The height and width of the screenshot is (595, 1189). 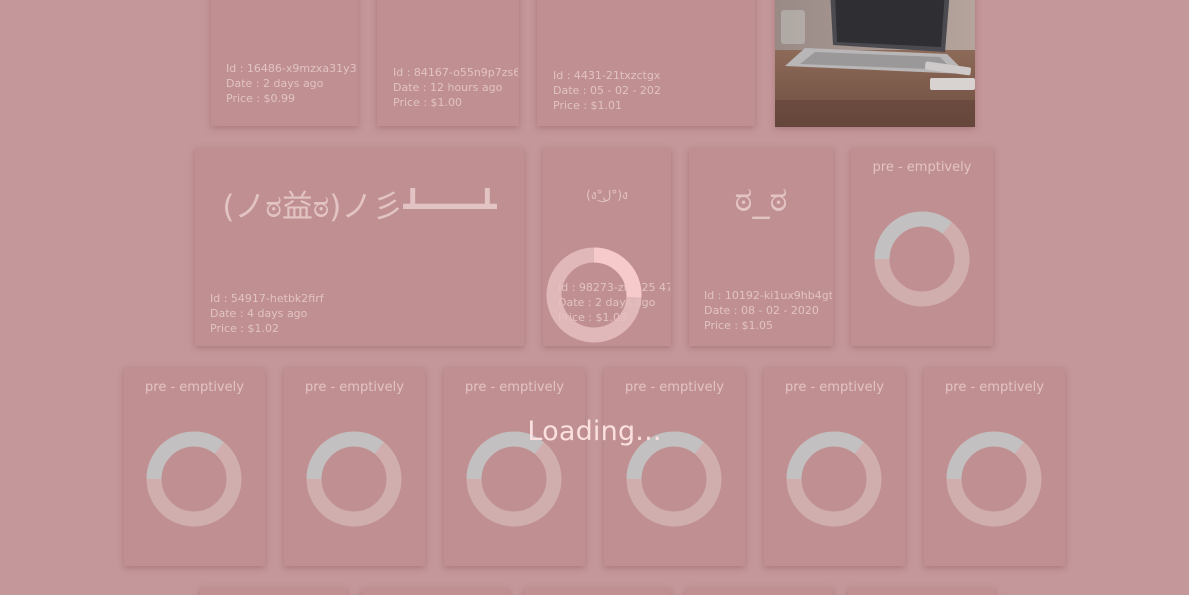 What do you see at coordinates (761, 310) in the screenshot?
I see `product-date: Date : 08 - 02 - 2020` at bounding box center [761, 310].